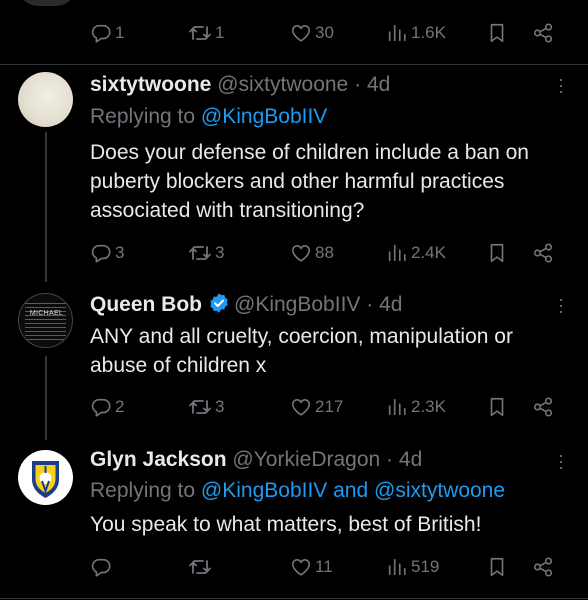 The image size is (588, 600). I want to click on views-button: 1.6K, so click(416, 33).